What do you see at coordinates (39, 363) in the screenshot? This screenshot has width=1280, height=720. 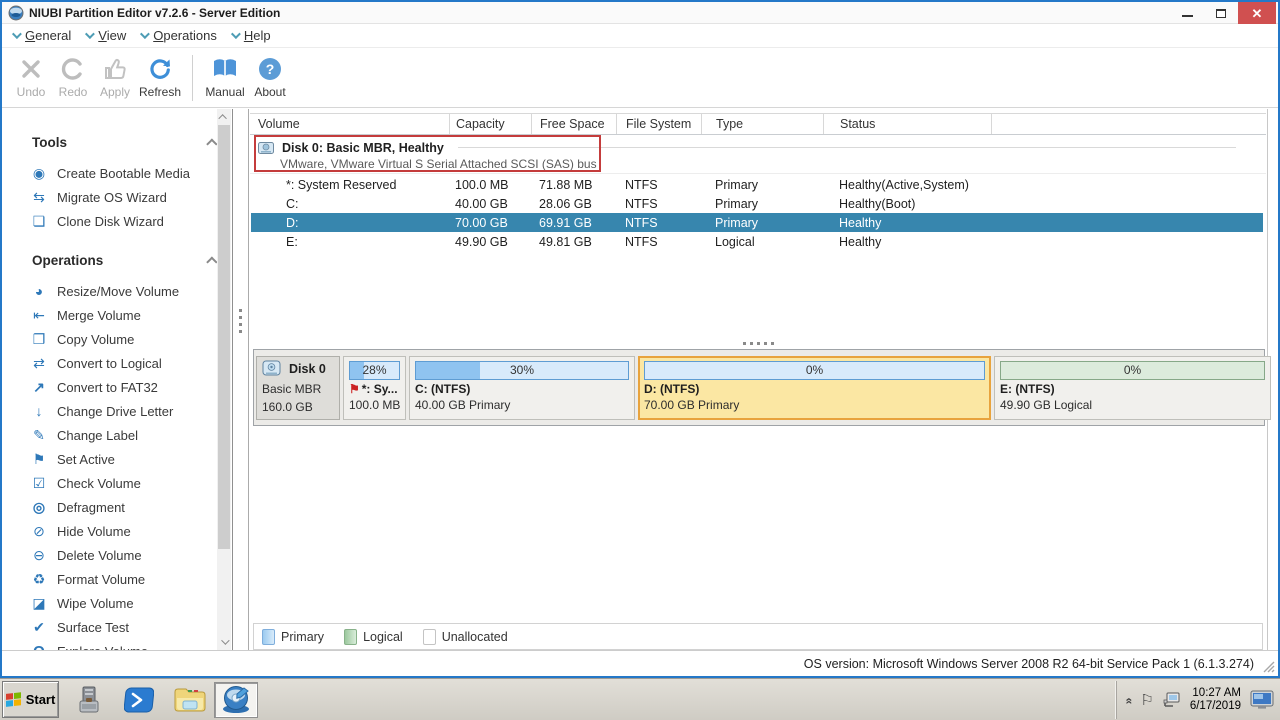 I see `convert-arrows-icon` at bounding box center [39, 363].